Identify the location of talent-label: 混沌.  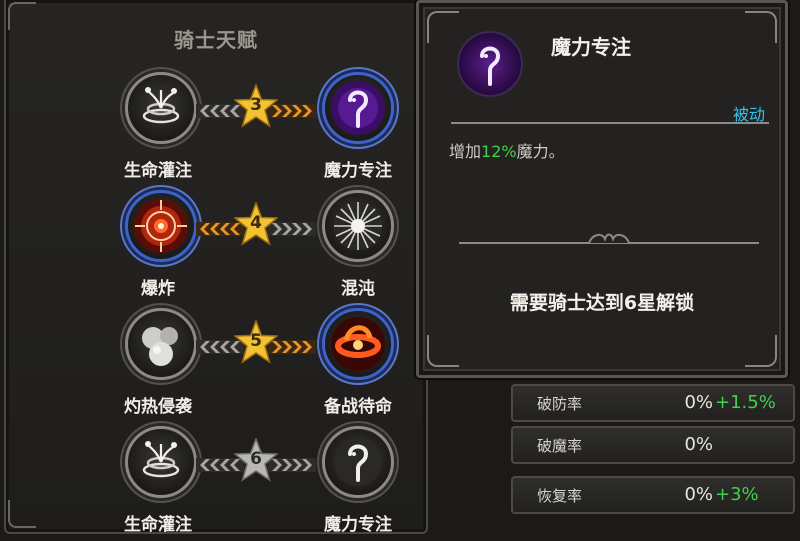
(358, 289).